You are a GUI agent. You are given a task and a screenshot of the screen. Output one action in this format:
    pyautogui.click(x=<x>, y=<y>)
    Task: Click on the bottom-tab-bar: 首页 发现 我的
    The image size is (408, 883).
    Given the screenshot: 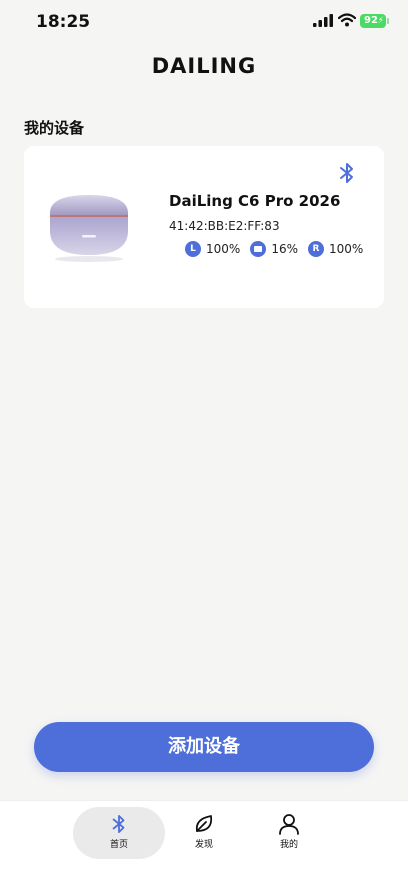 What is the action you would take?
    pyautogui.click(x=204, y=841)
    